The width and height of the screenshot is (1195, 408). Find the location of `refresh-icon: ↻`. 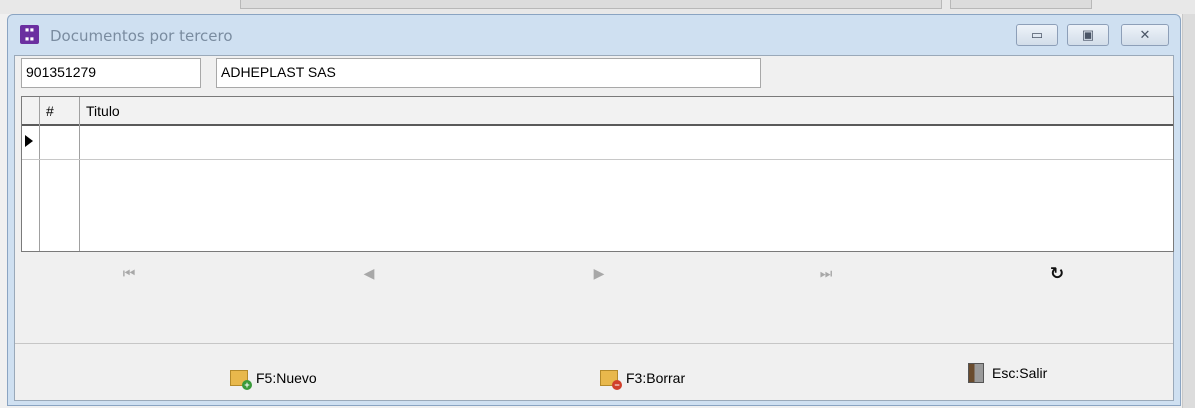

refresh-icon: ↻ is located at coordinates (1057, 274).